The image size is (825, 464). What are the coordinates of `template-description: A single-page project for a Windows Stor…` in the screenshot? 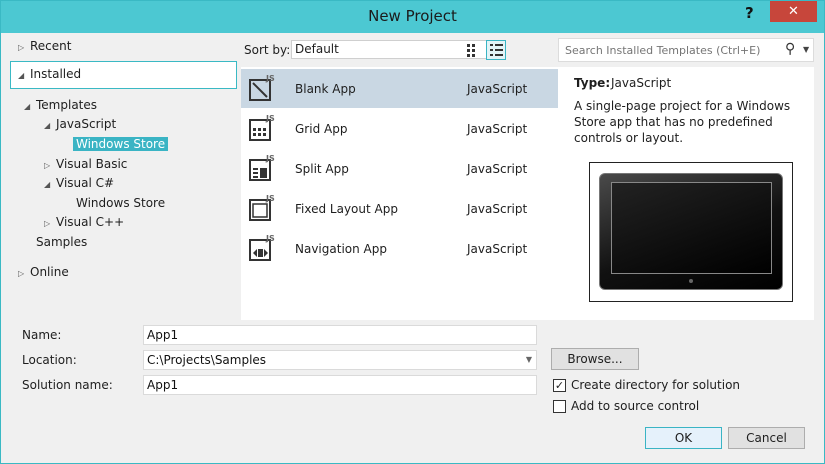 It's located at (682, 122).